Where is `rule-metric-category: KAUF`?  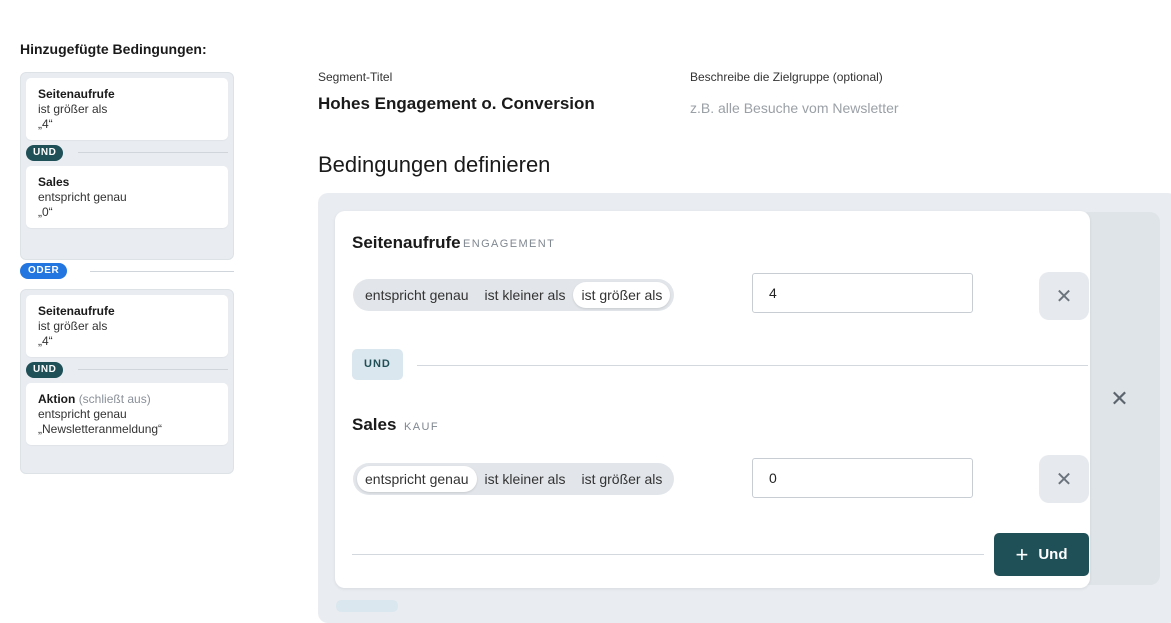
rule-metric-category: KAUF is located at coordinates (421, 427).